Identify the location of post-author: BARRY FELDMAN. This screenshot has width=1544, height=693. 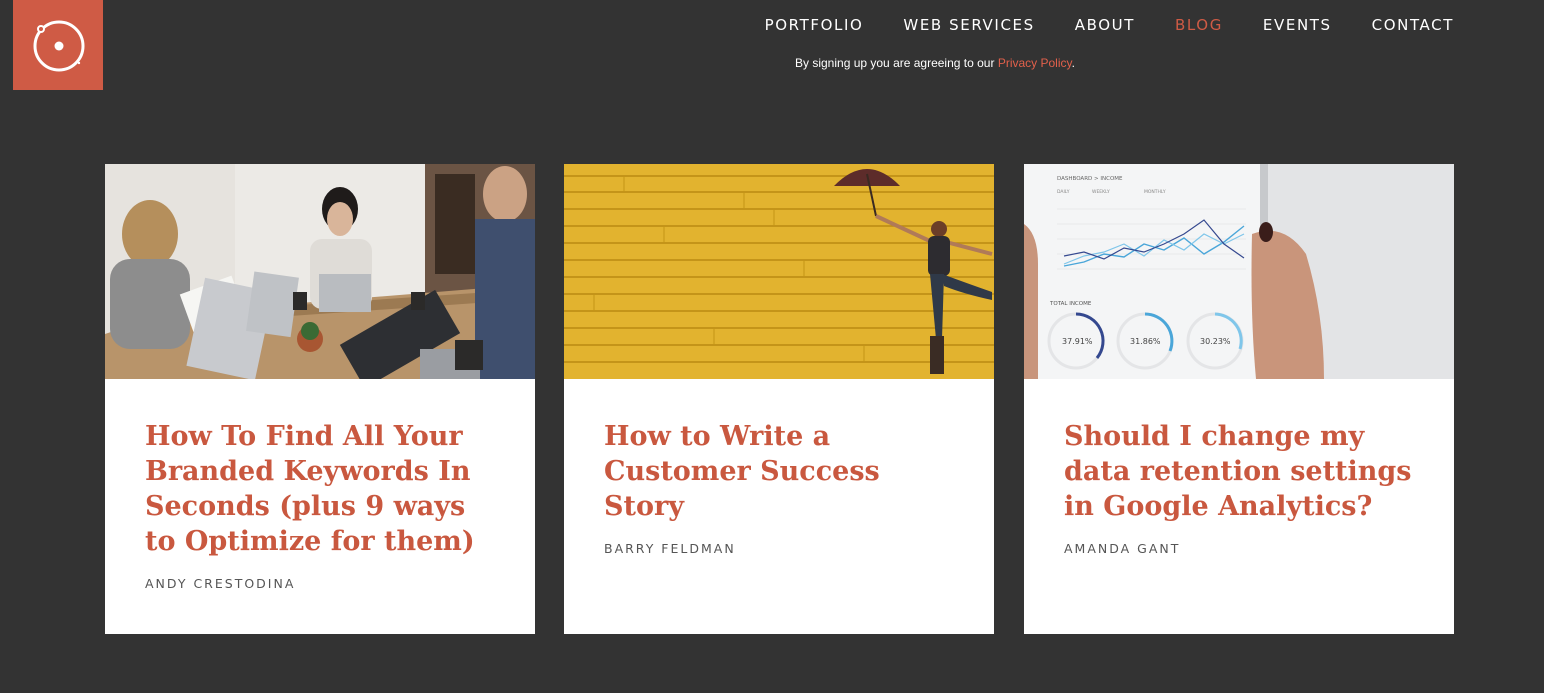
(670, 548).